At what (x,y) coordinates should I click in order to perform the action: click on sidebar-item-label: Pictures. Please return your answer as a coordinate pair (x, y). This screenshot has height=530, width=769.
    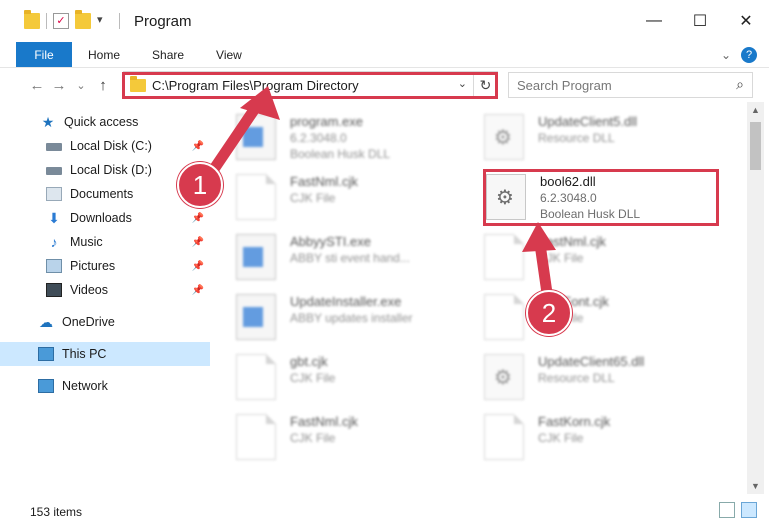
    Looking at the image, I should click on (93, 266).